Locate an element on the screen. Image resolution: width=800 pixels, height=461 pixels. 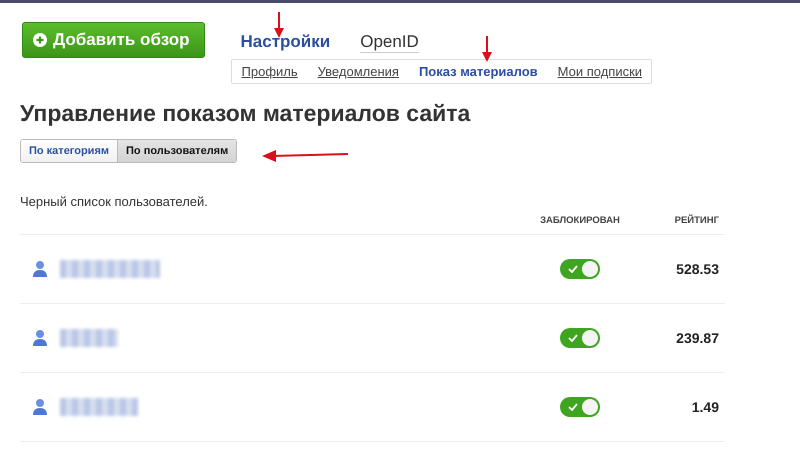
settings-tab: OpenID is located at coordinates (389, 42).